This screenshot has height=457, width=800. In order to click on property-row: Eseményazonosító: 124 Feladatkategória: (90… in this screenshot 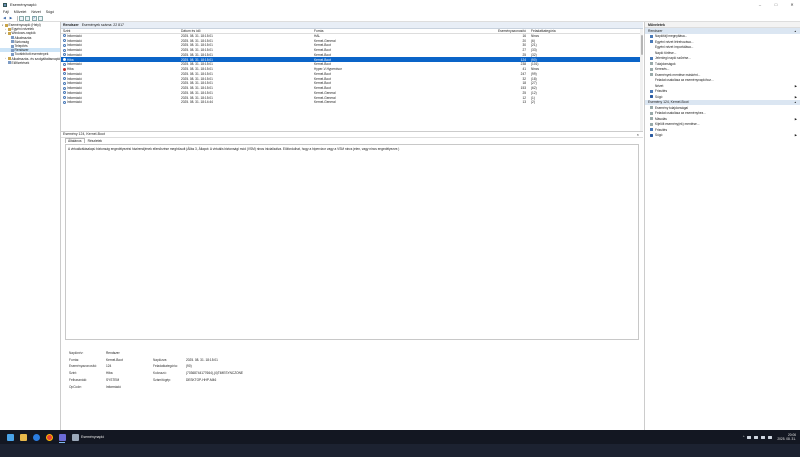, I will do `click(356, 366)`.